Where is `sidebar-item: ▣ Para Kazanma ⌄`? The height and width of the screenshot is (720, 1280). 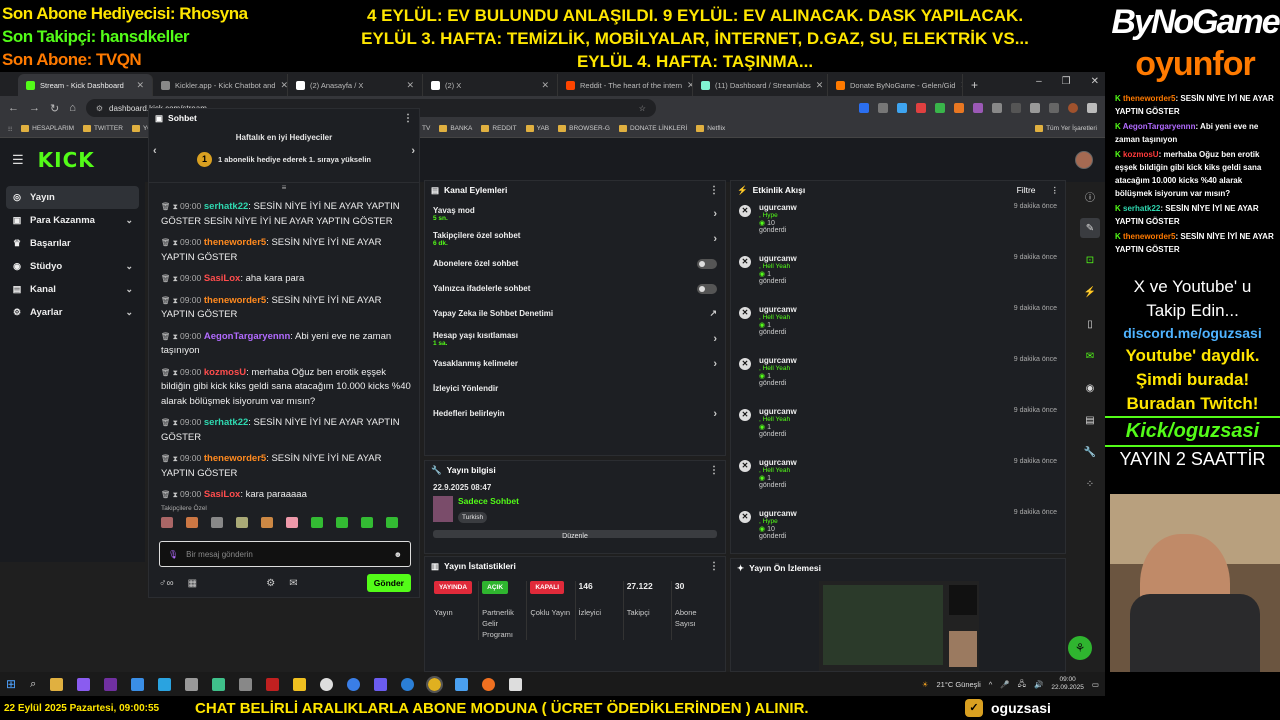
sidebar-item: ▣ Para Kazanma ⌄ is located at coordinates (72, 220).